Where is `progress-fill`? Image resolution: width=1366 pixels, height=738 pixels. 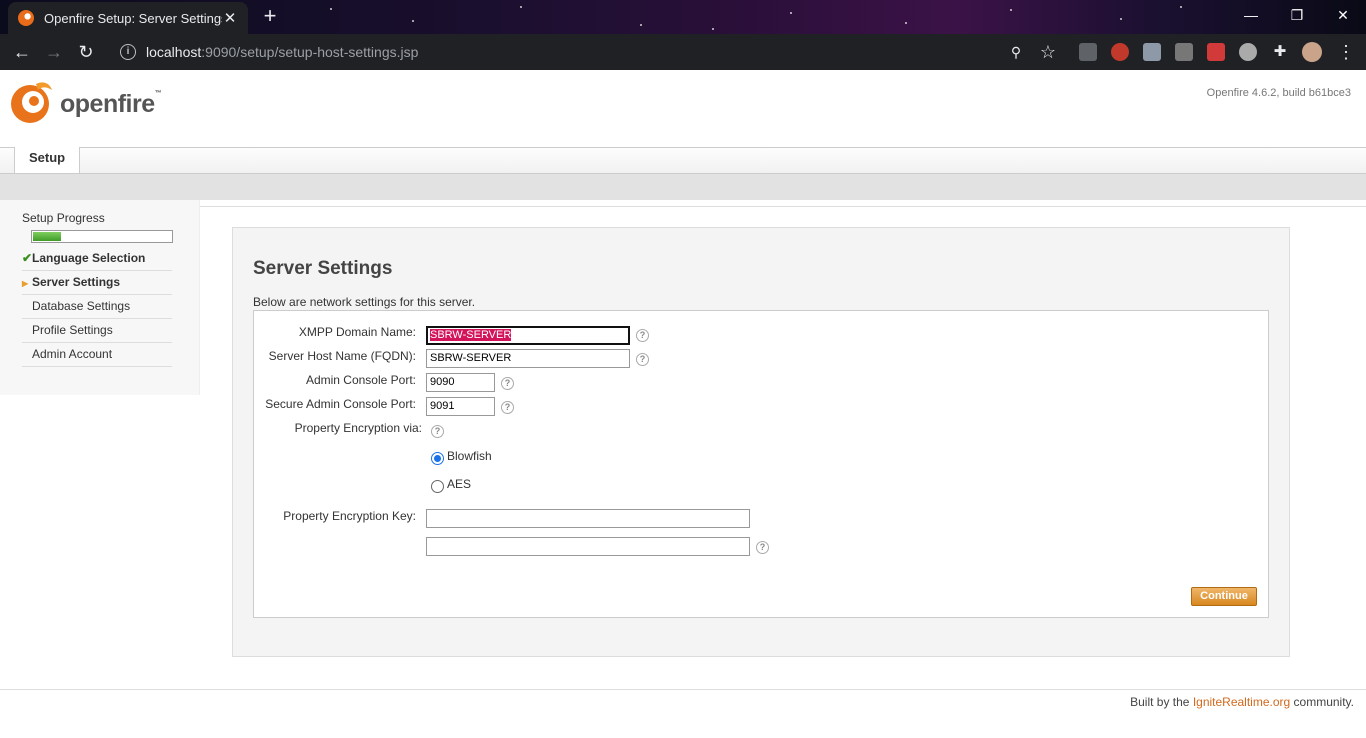 progress-fill is located at coordinates (47, 236).